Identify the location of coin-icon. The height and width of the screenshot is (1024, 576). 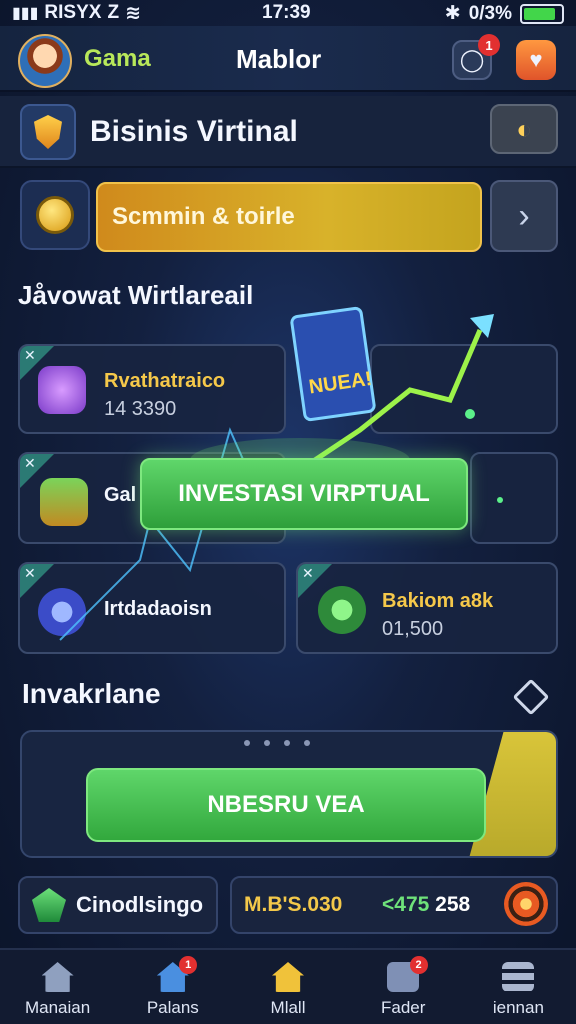
(55, 215).